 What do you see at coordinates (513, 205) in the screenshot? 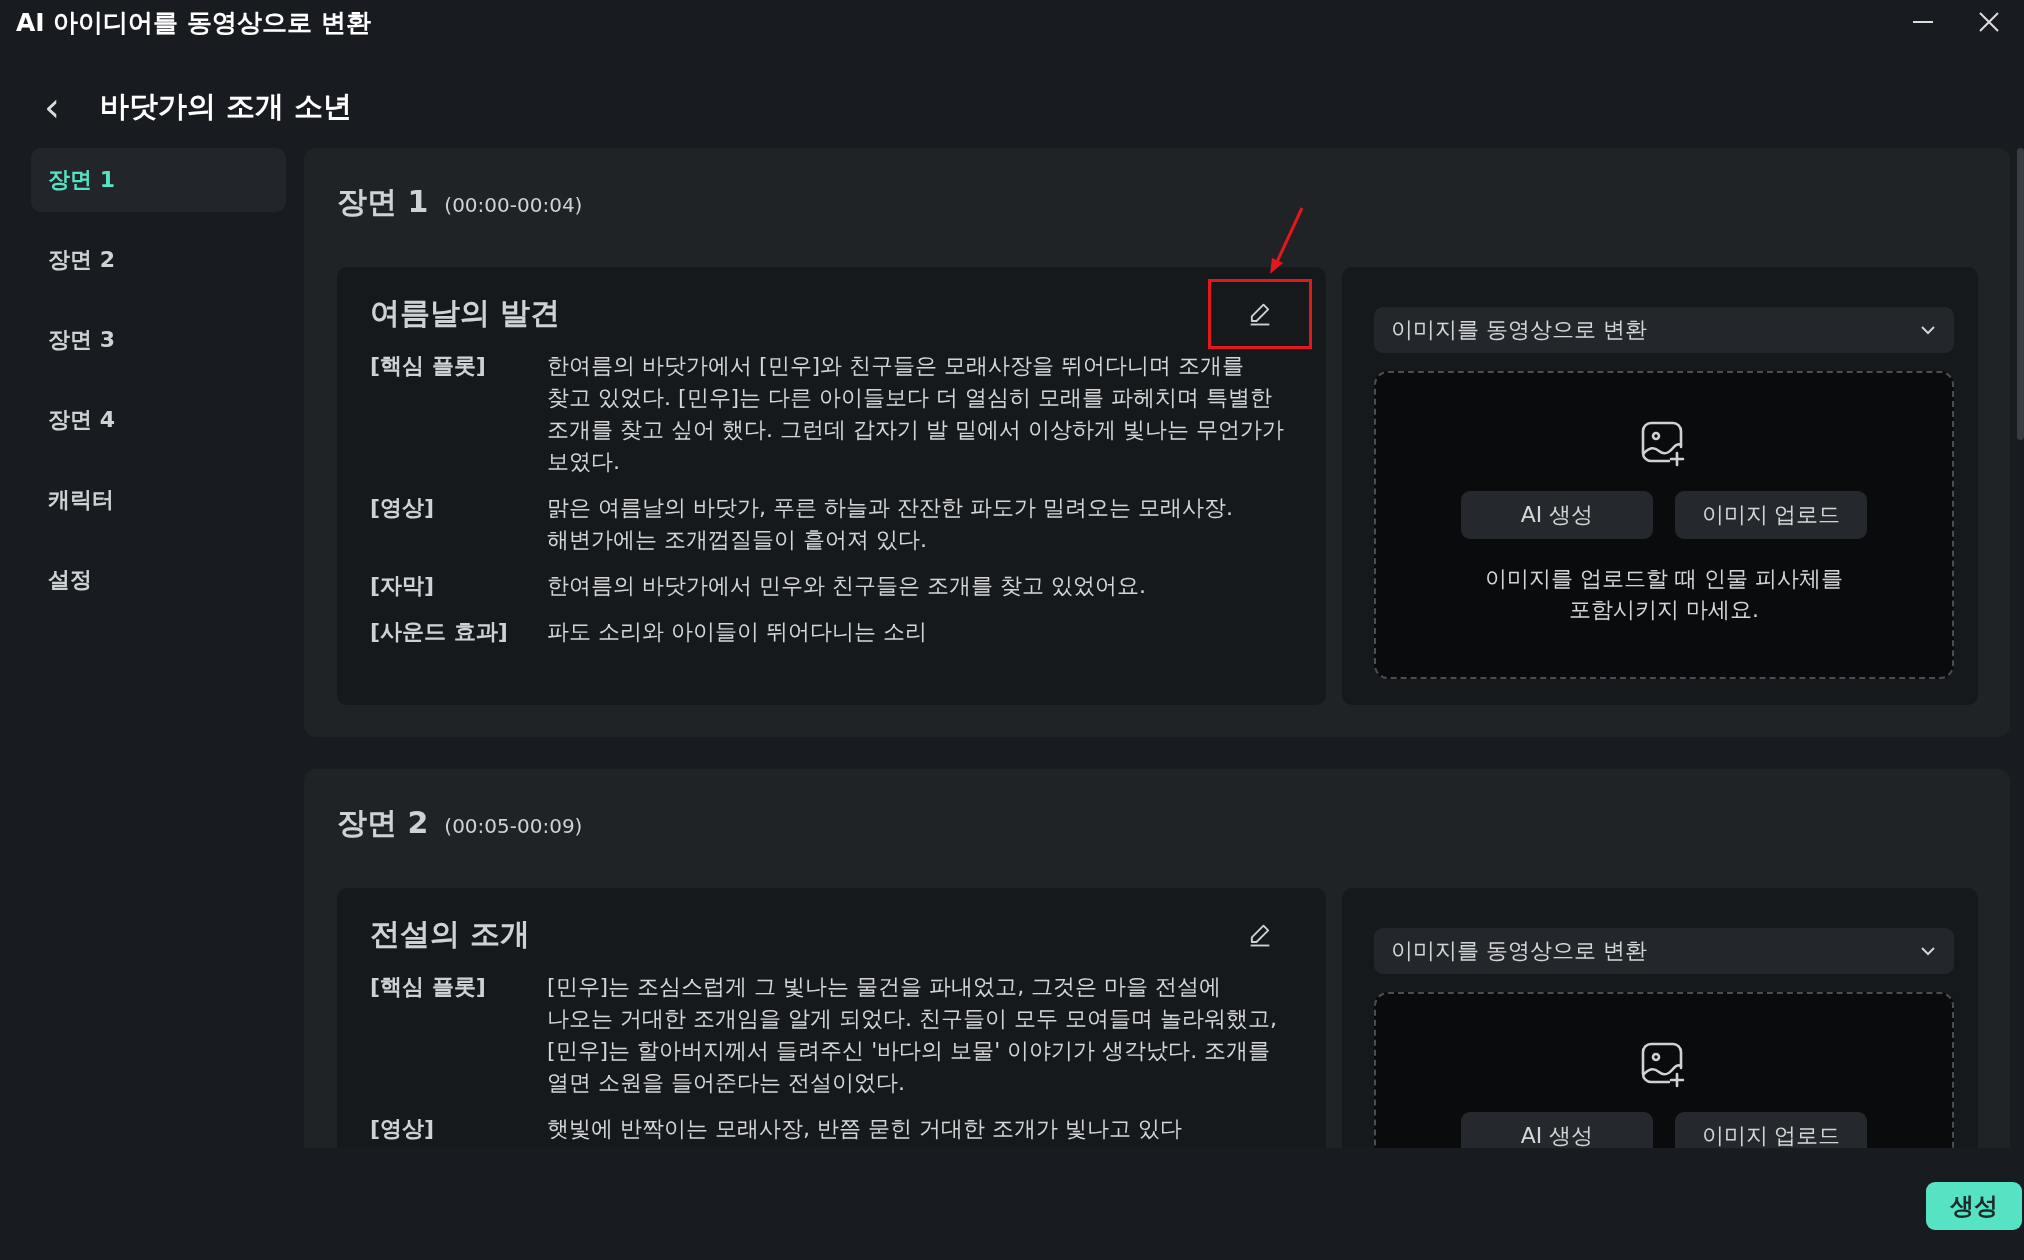
I see `scene-time: (00:00-00:04)` at bounding box center [513, 205].